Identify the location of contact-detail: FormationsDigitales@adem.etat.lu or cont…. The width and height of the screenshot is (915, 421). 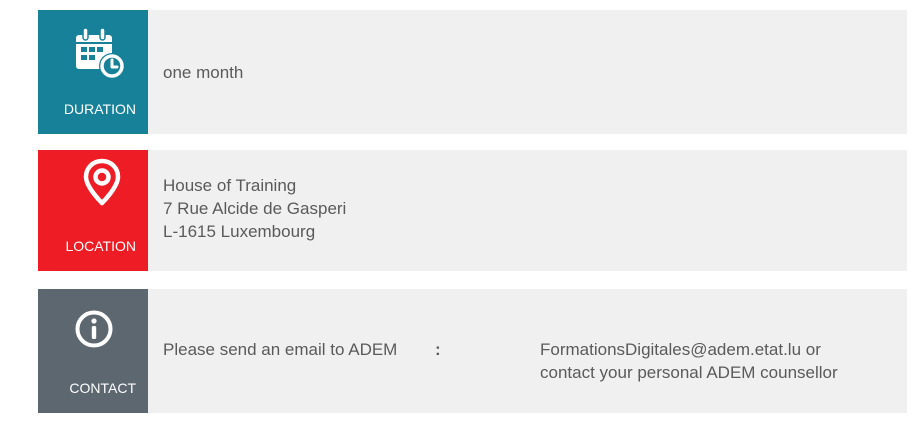
(689, 361).